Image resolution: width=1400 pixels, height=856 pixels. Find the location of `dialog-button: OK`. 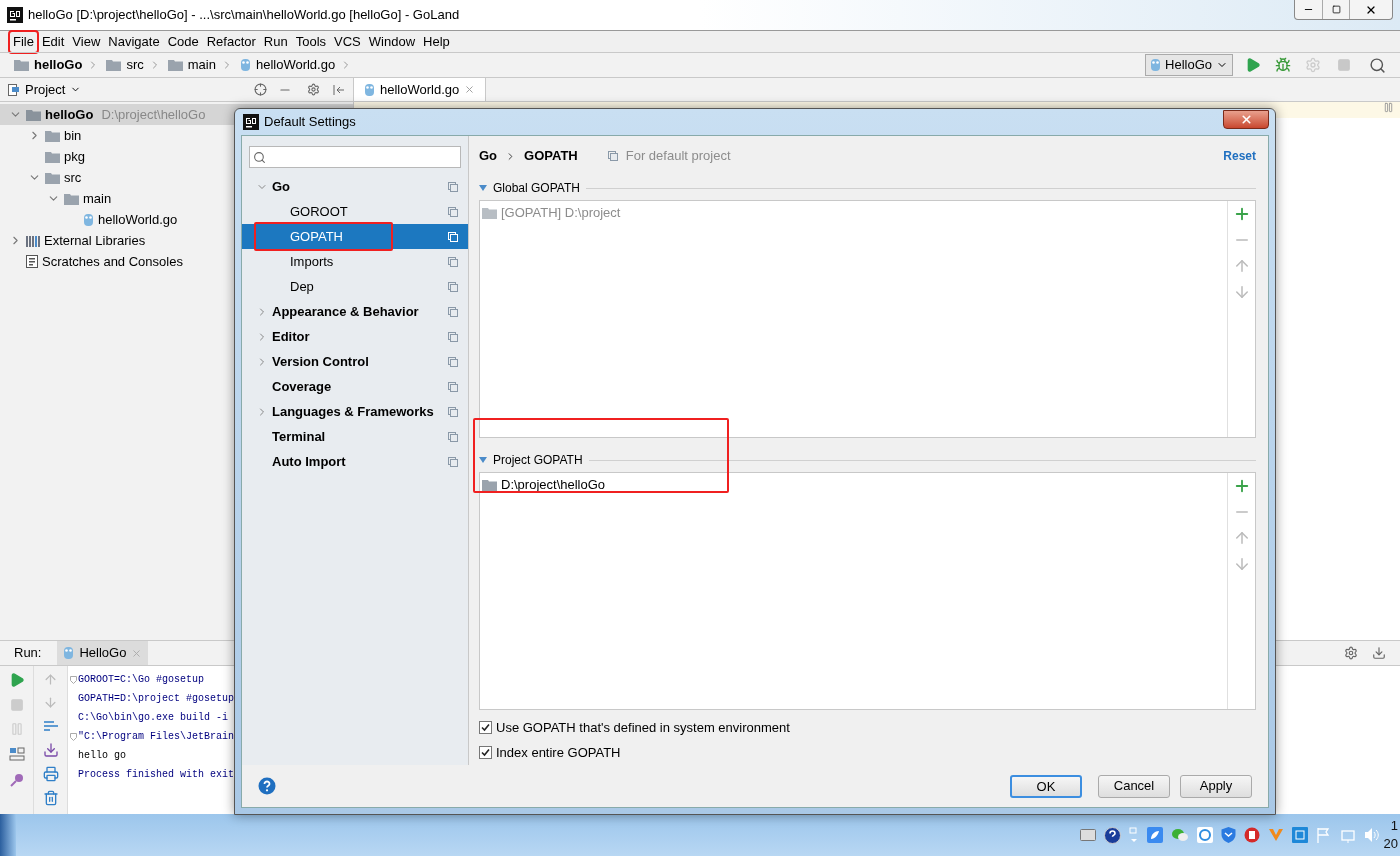

dialog-button: OK is located at coordinates (1046, 786).